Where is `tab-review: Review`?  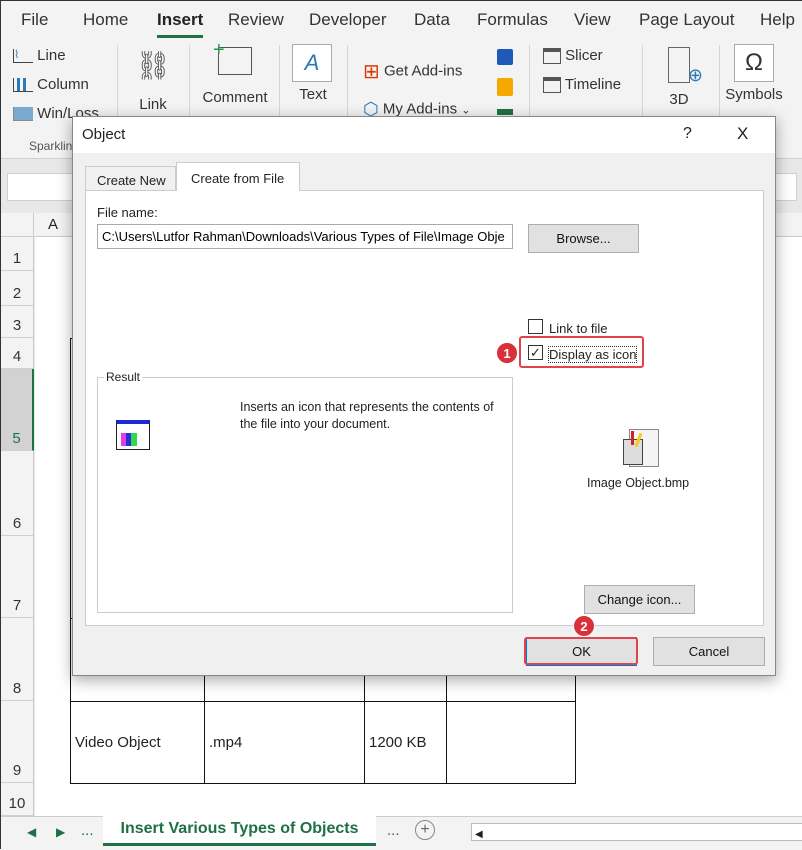
tab-review: Review is located at coordinates (256, 20).